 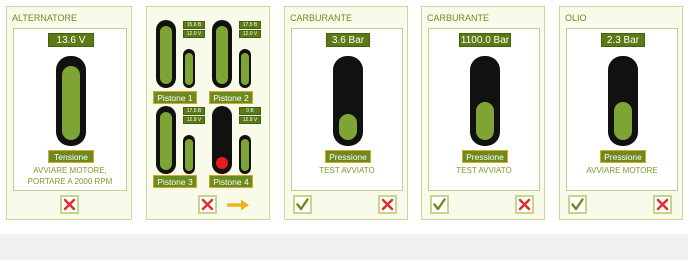 What do you see at coordinates (231, 97) in the screenshot?
I see `piston-2-label: Pistone 2` at bounding box center [231, 97].